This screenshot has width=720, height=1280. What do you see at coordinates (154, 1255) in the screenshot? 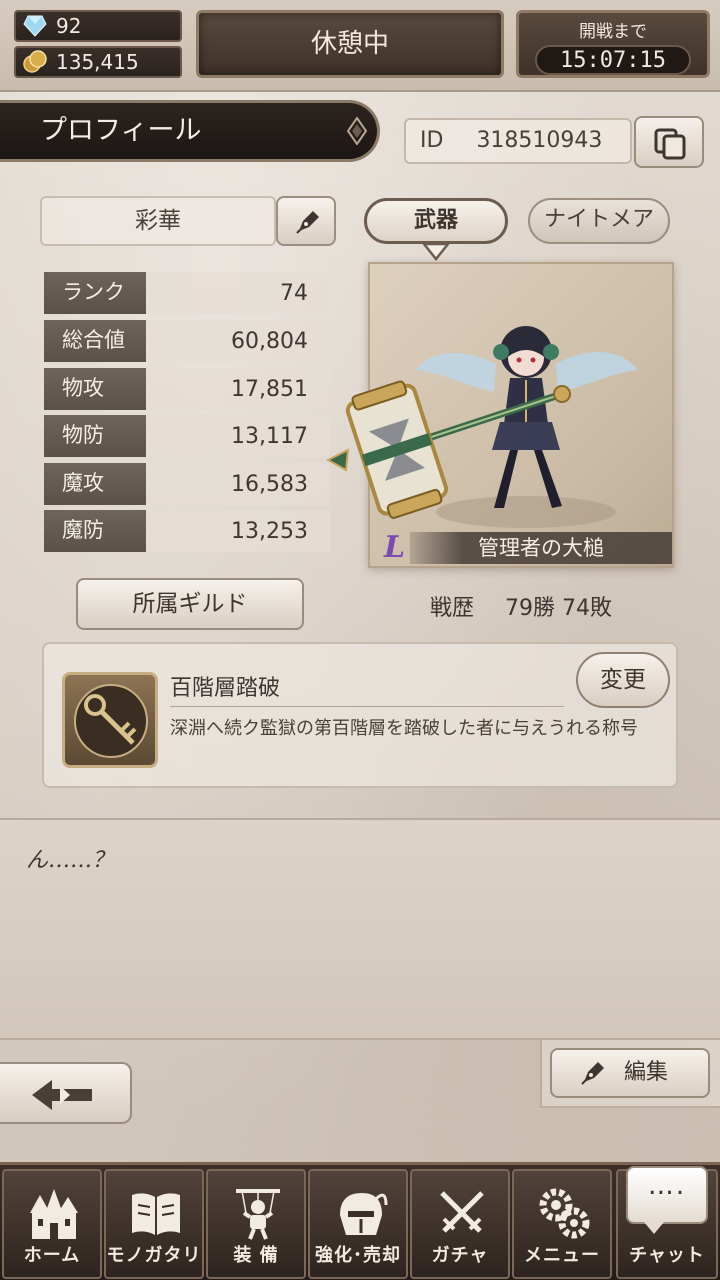
I see `nav-label: モノガタリ` at bounding box center [154, 1255].